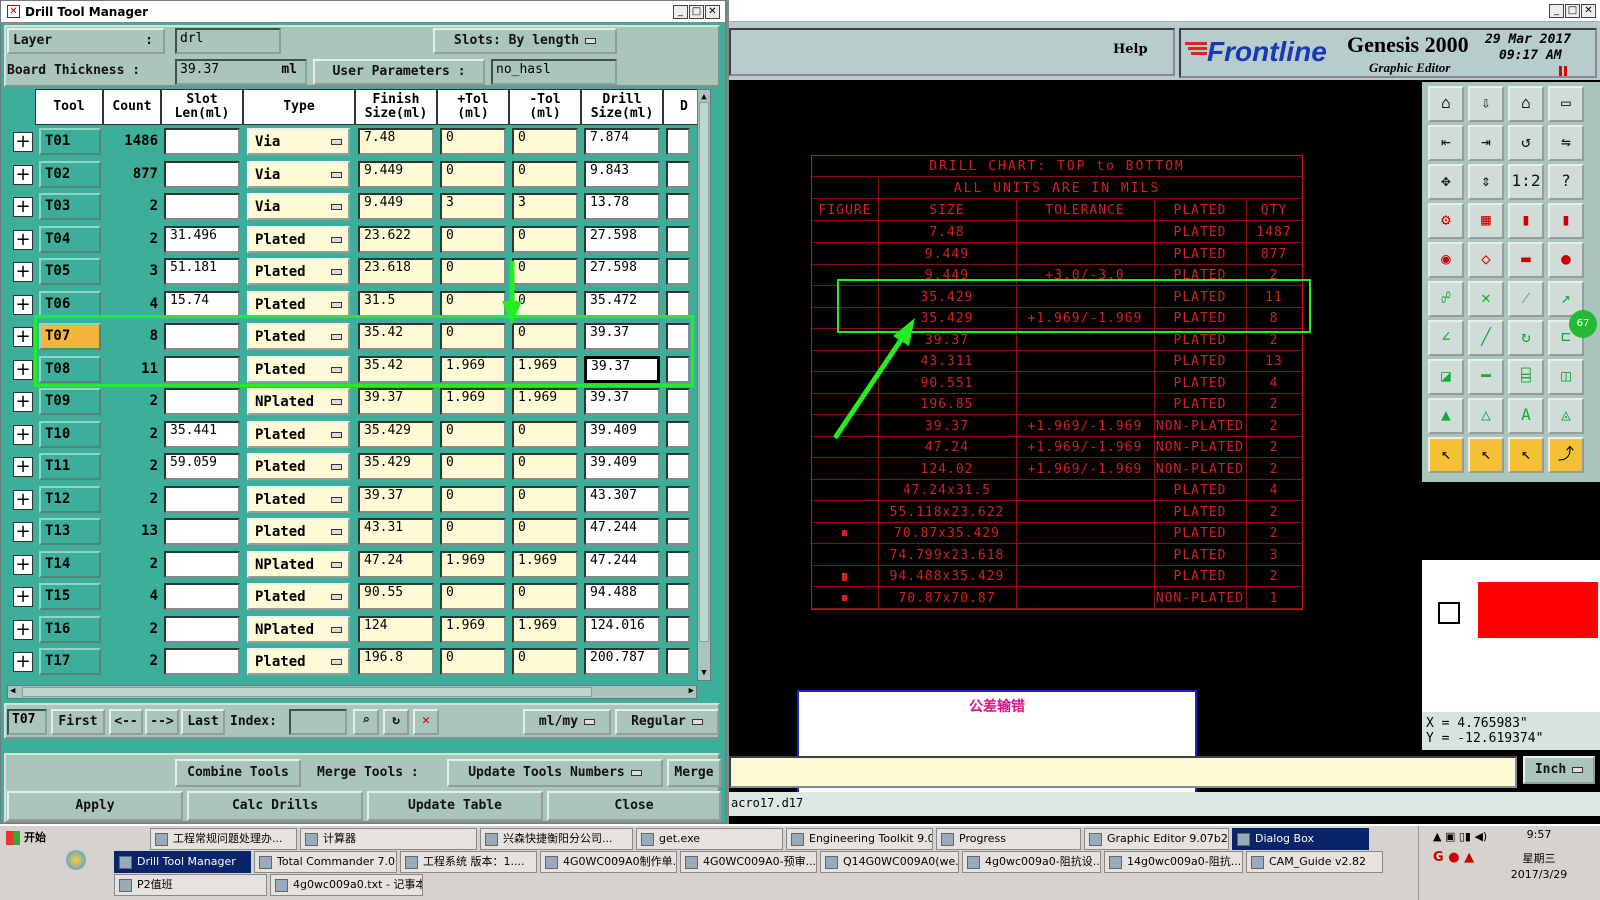  What do you see at coordinates (622, 564) in the screenshot?
I see `drill-size-input: 47.244` at bounding box center [622, 564].